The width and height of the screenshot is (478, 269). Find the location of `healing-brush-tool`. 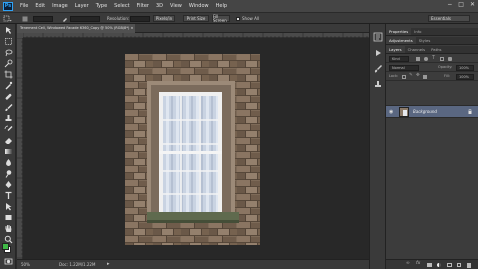

healing-brush-tool is located at coordinates (8, 96).